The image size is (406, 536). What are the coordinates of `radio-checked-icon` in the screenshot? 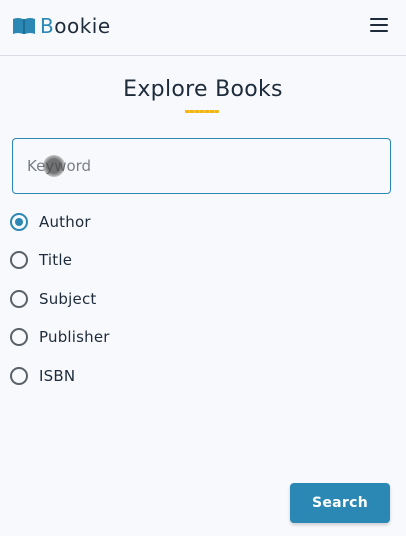 It's located at (19, 222).